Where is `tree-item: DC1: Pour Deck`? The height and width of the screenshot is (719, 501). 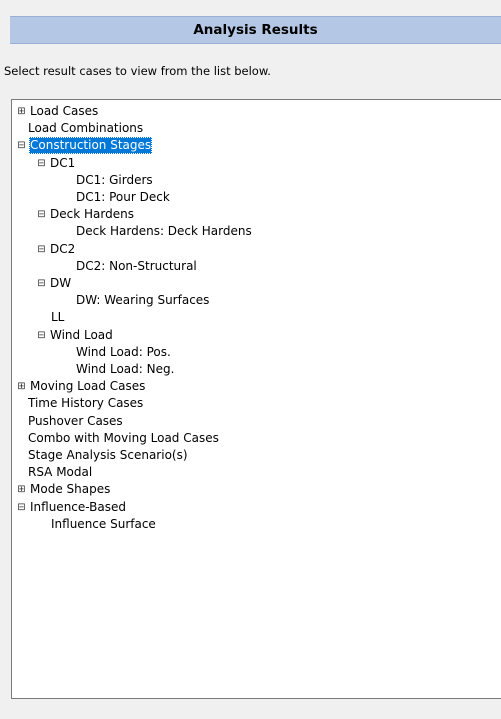 tree-item: DC1: Pour Deck is located at coordinates (123, 197).